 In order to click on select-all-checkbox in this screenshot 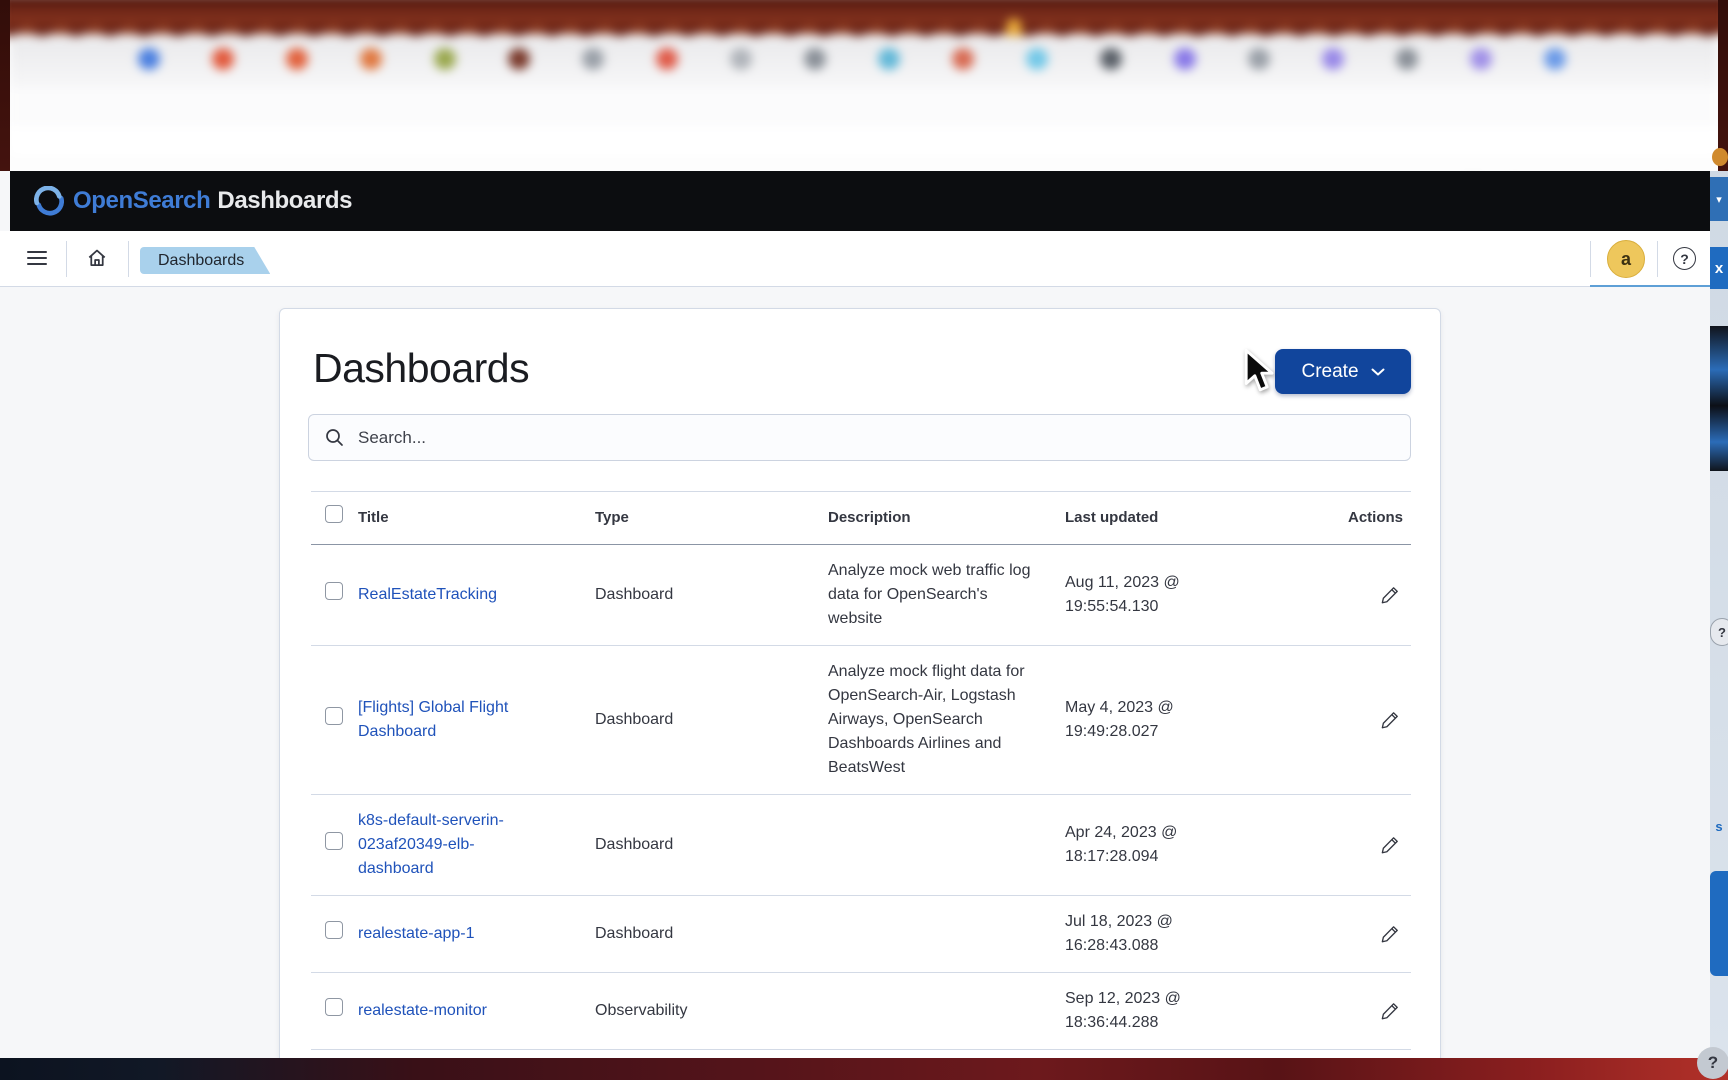, I will do `click(334, 514)`.